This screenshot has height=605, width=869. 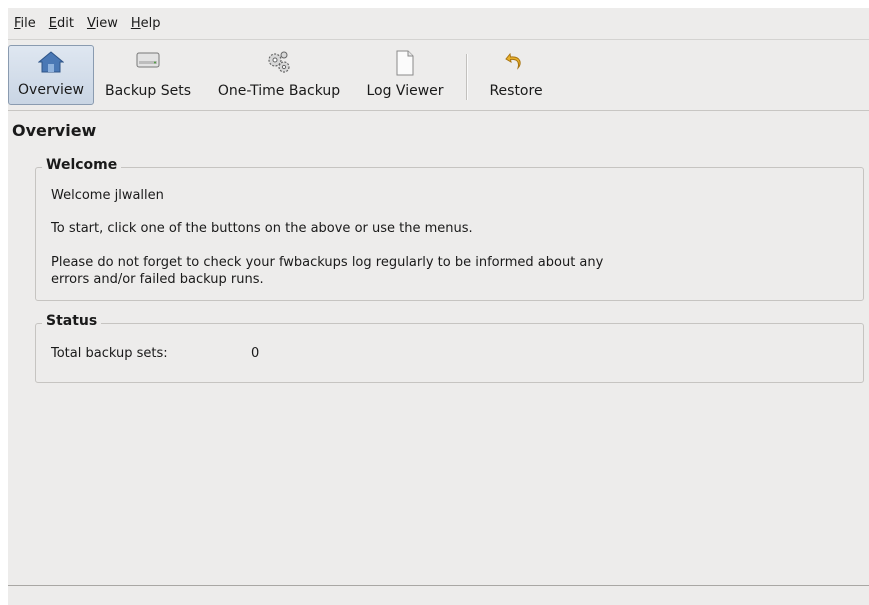 What do you see at coordinates (516, 64) in the screenshot?
I see `undo-arrow-icon` at bounding box center [516, 64].